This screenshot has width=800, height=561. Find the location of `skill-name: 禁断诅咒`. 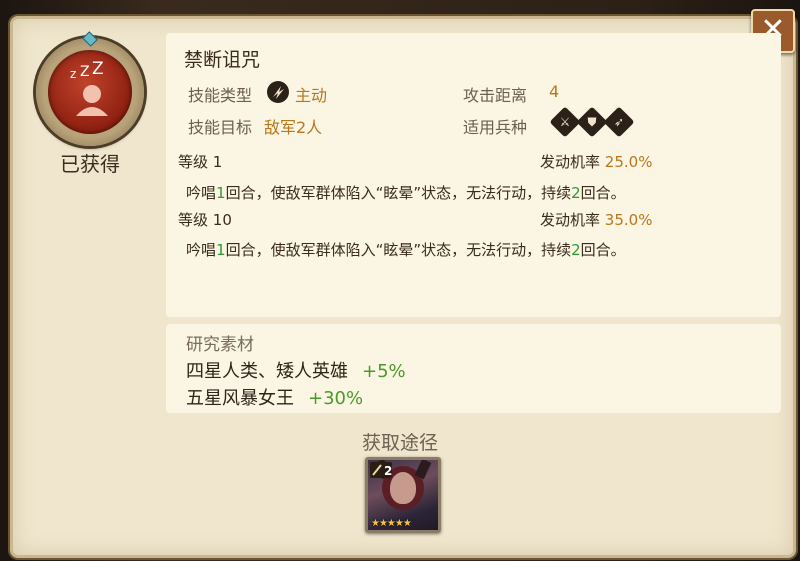

skill-name: 禁断诅咒 is located at coordinates (222, 60).